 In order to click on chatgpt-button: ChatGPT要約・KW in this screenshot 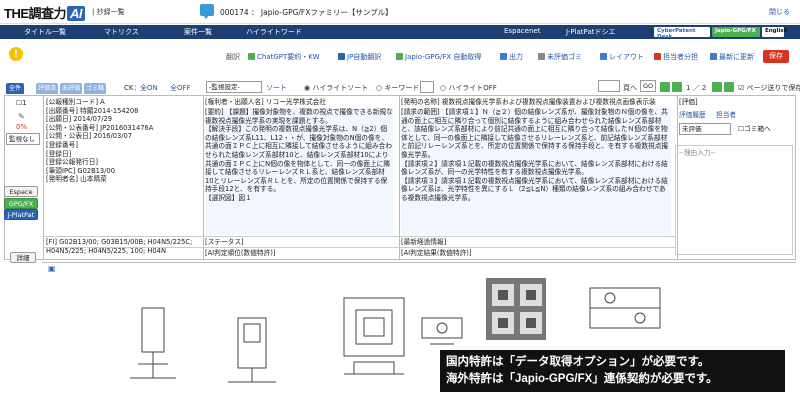, I will do `click(284, 57)`.